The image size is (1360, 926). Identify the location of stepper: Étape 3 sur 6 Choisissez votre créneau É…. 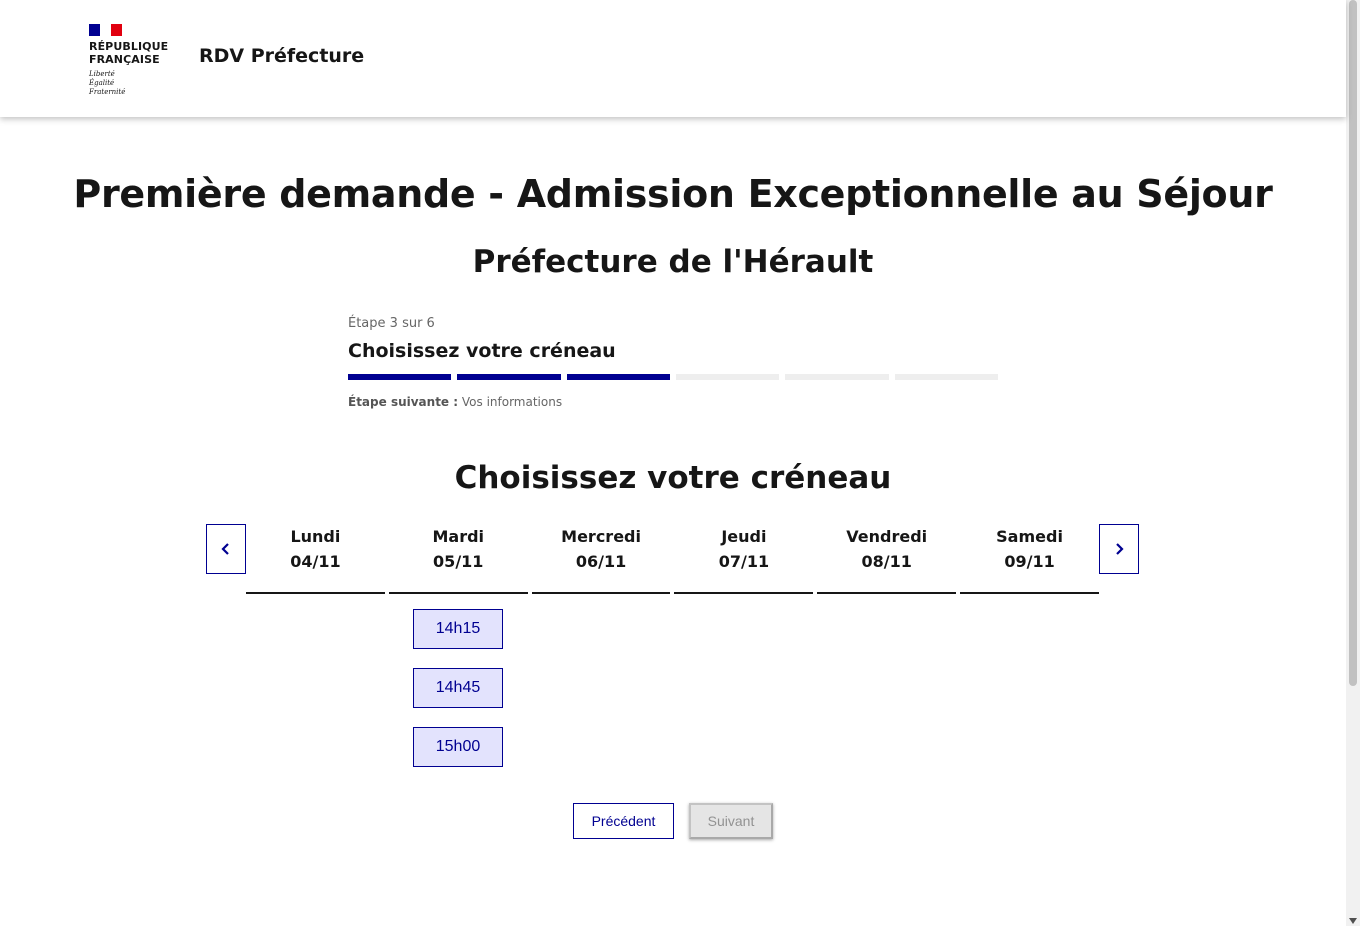
(673, 362).